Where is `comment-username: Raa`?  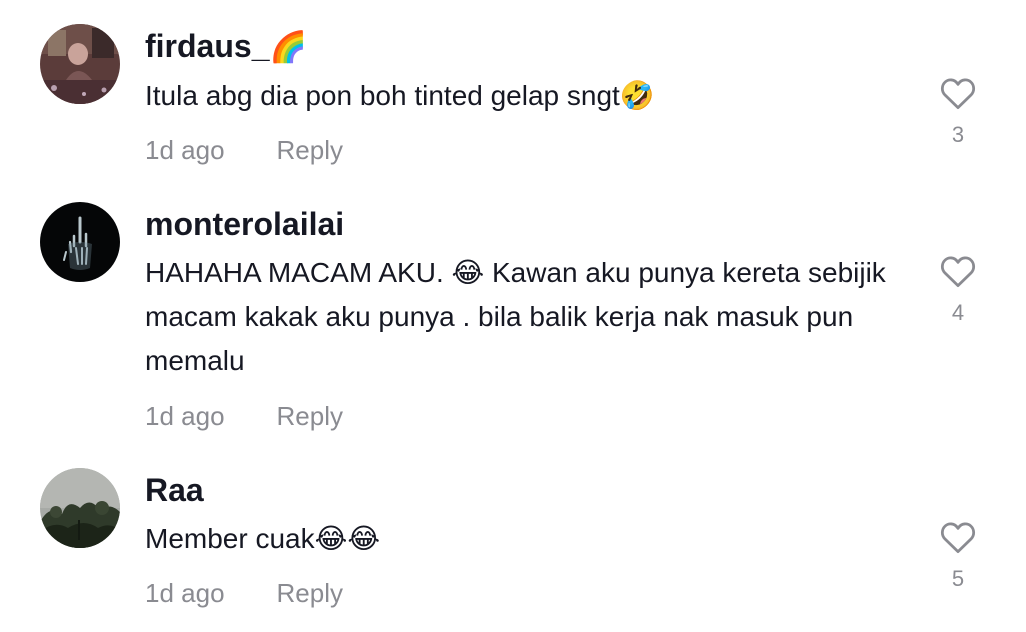
comment-username: Raa is located at coordinates (174, 490).